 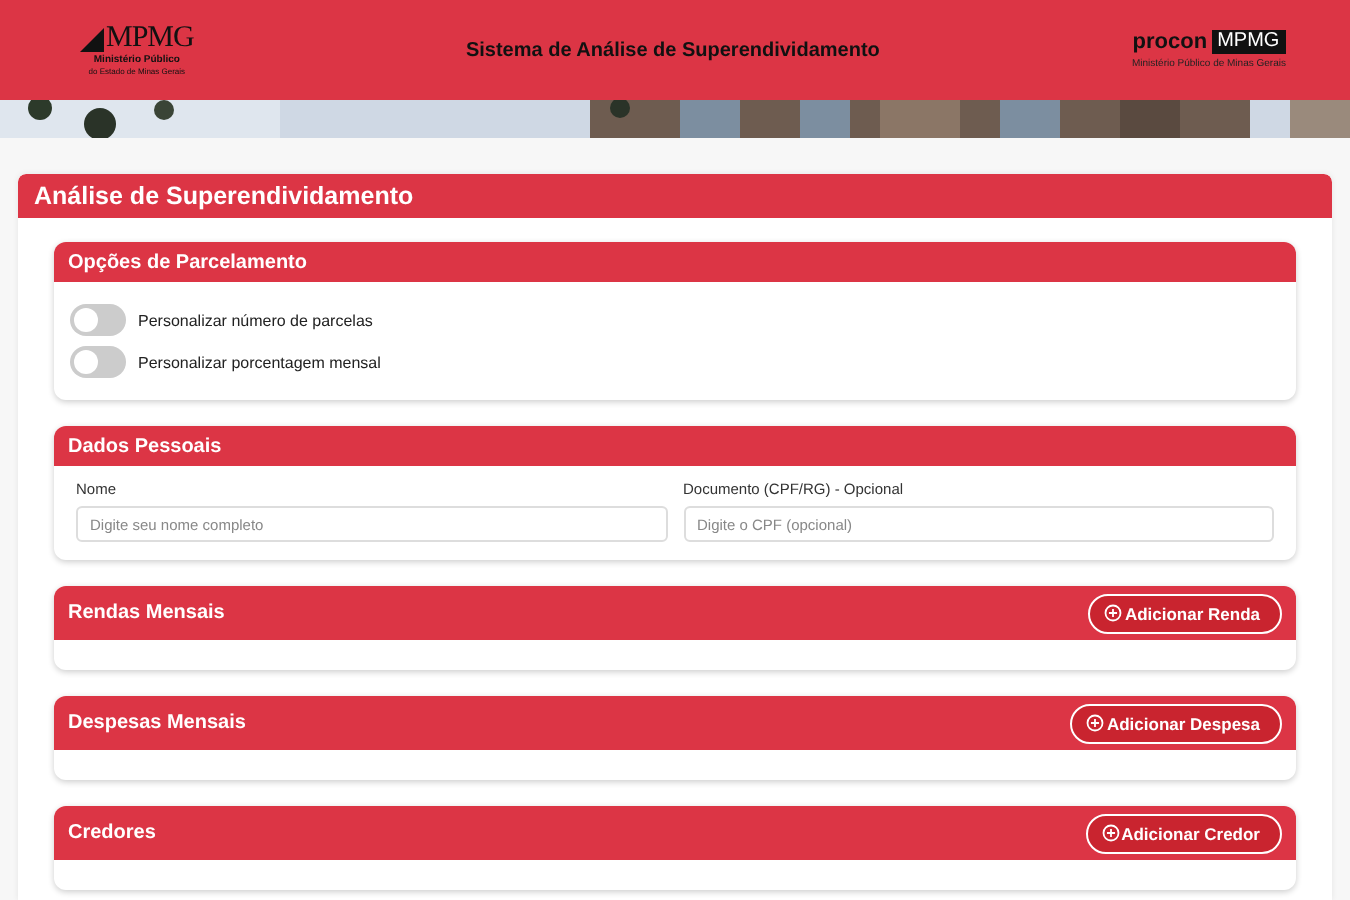 What do you see at coordinates (112, 833) in the screenshot?
I see `section-title: Credores` at bounding box center [112, 833].